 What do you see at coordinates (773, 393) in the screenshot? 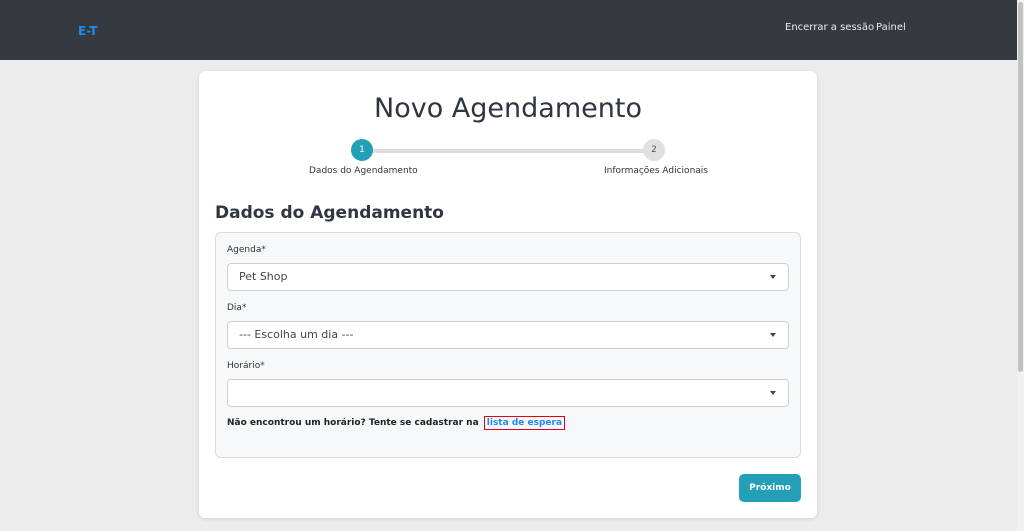
I see `horario-chevron-down-icon` at bounding box center [773, 393].